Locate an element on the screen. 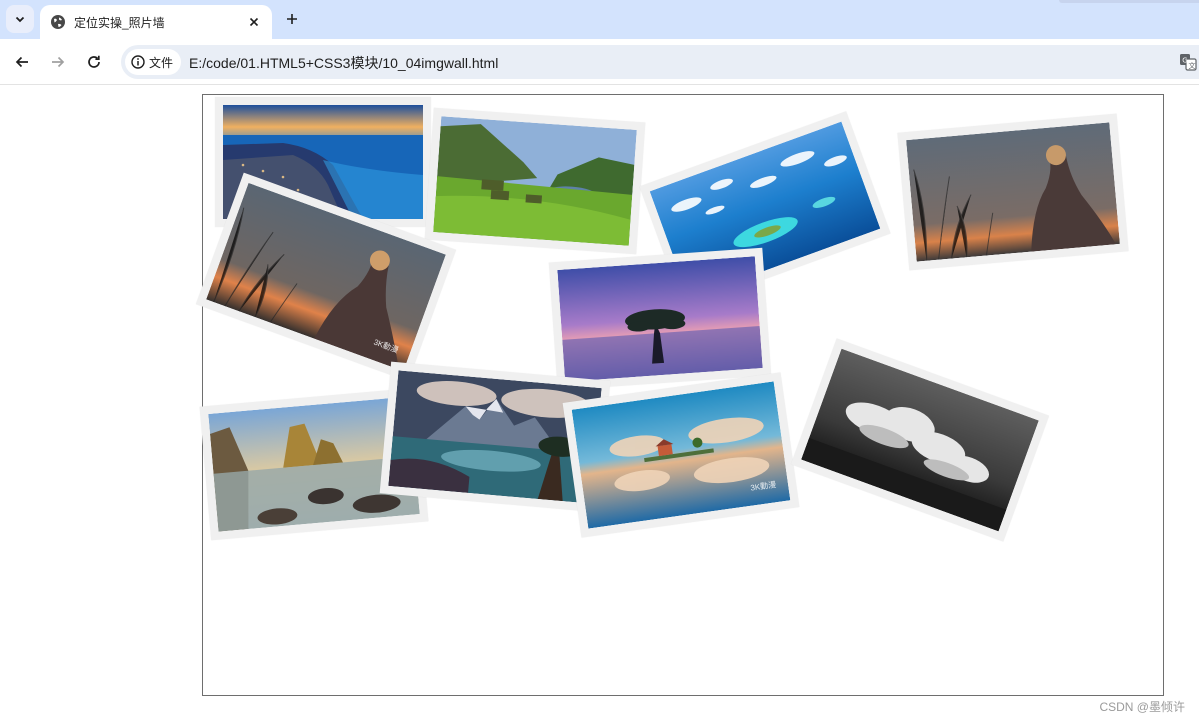  translate-button: G 文 is located at coordinates (1188, 62).